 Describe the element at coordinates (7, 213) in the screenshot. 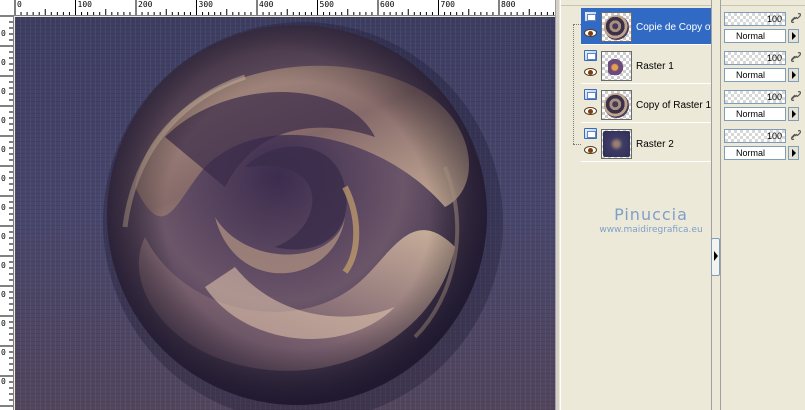

I see `vertical-ruler: 0 0 0 0 0 0 0 0 0 0 0 0 0` at that location.